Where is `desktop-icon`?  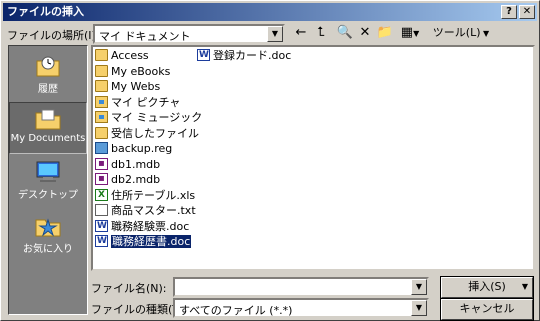
desktop-icon is located at coordinates (48, 171).